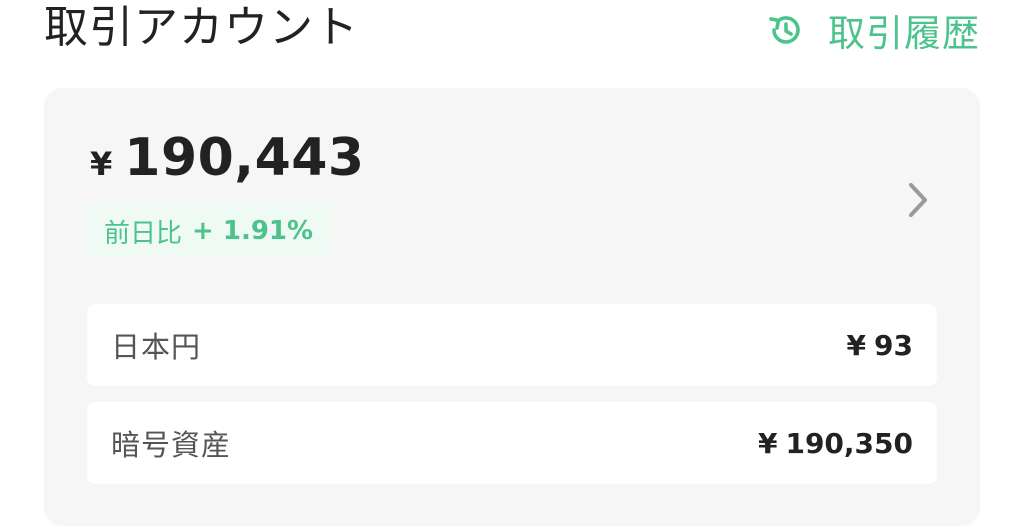 The height and width of the screenshot is (532, 1024). I want to click on asset-label: 日本円, so click(156, 347).